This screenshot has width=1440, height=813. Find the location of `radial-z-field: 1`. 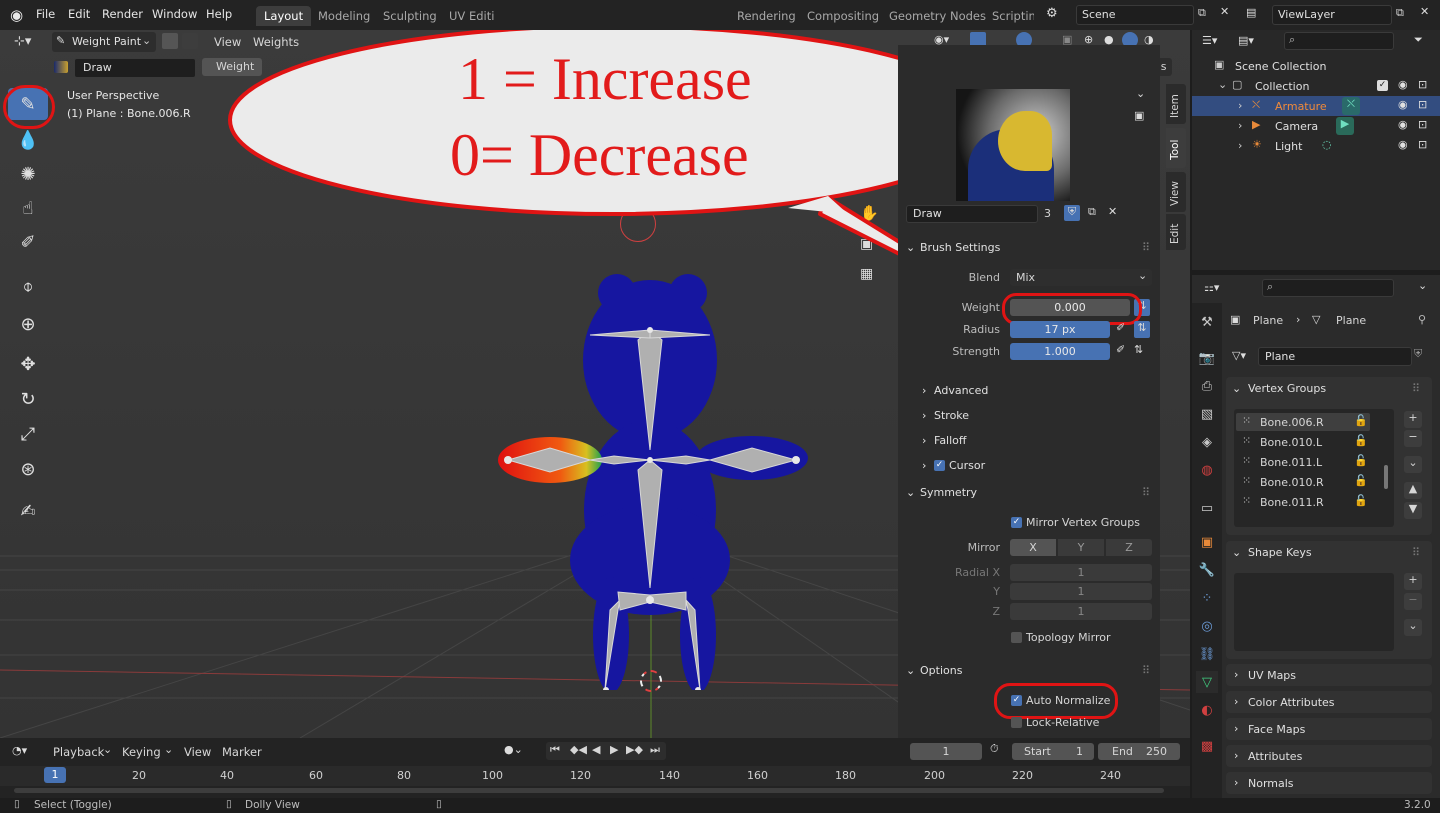

radial-z-field: 1 is located at coordinates (1081, 611).